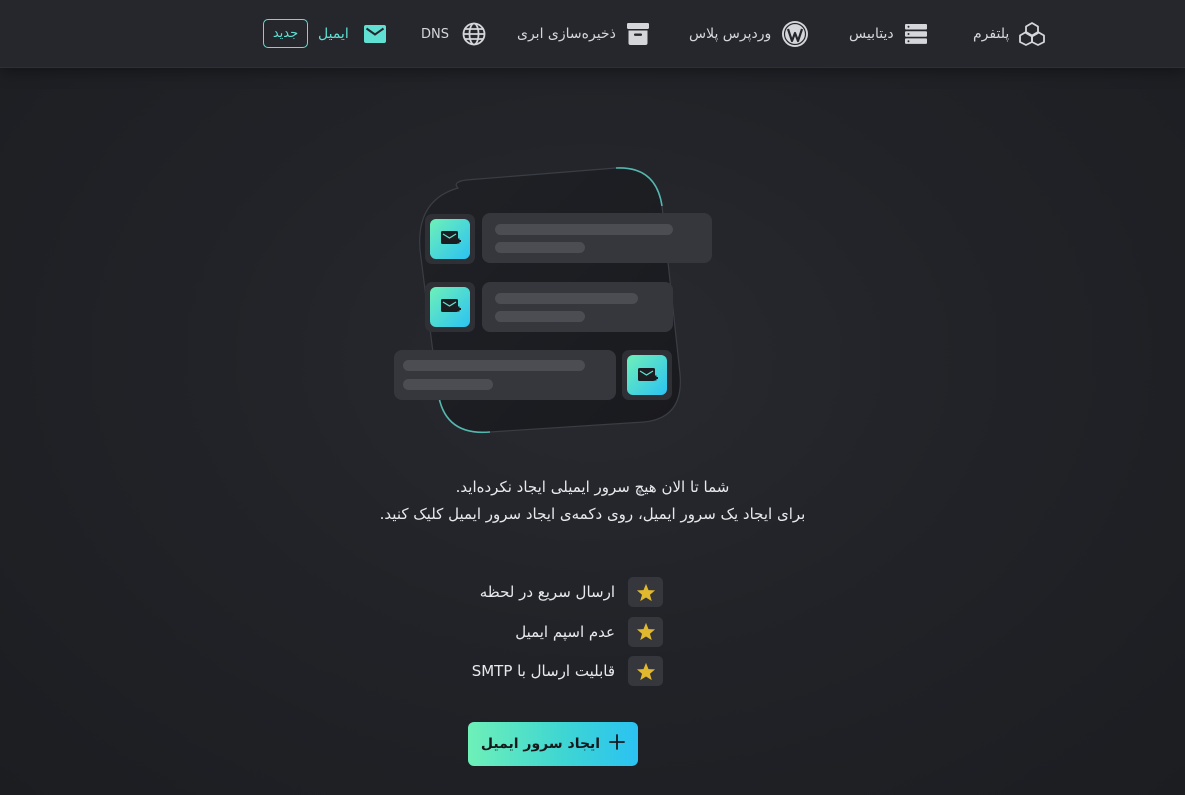 The width and height of the screenshot is (1185, 795). Describe the element at coordinates (352, 34) in the screenshot. I see `nav-item-email: ایمیل` at that location.